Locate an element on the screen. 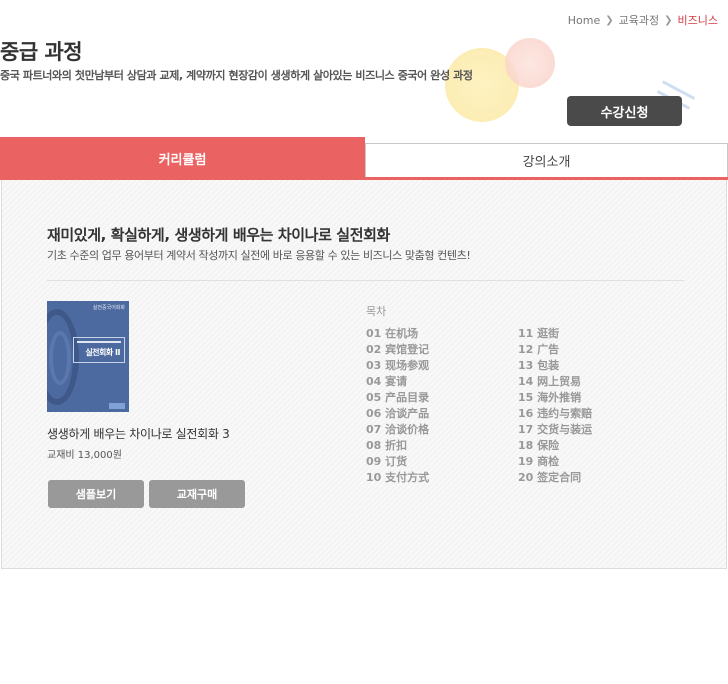 The image size is (728, 684). breadcrumb-current: 비즈니스 is located at coordinates (697, 20).